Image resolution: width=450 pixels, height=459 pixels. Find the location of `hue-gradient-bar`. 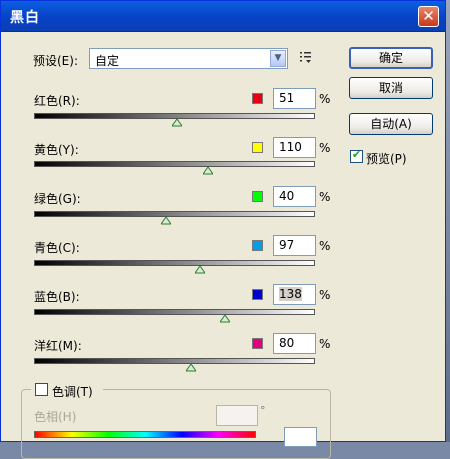

hue-gradient-bar is located at coordinates (145, 434).